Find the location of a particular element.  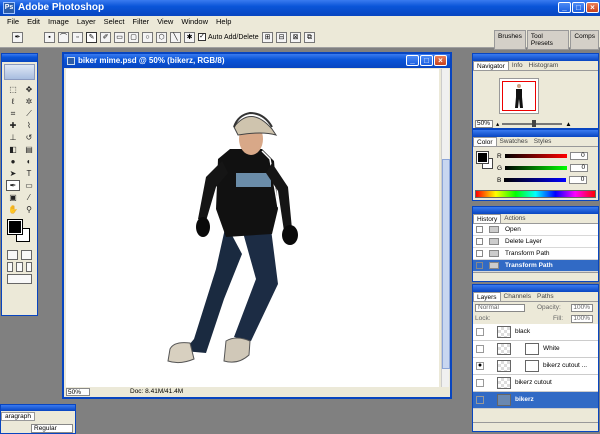

channel-g-slider is located at coordinates (536, 168).